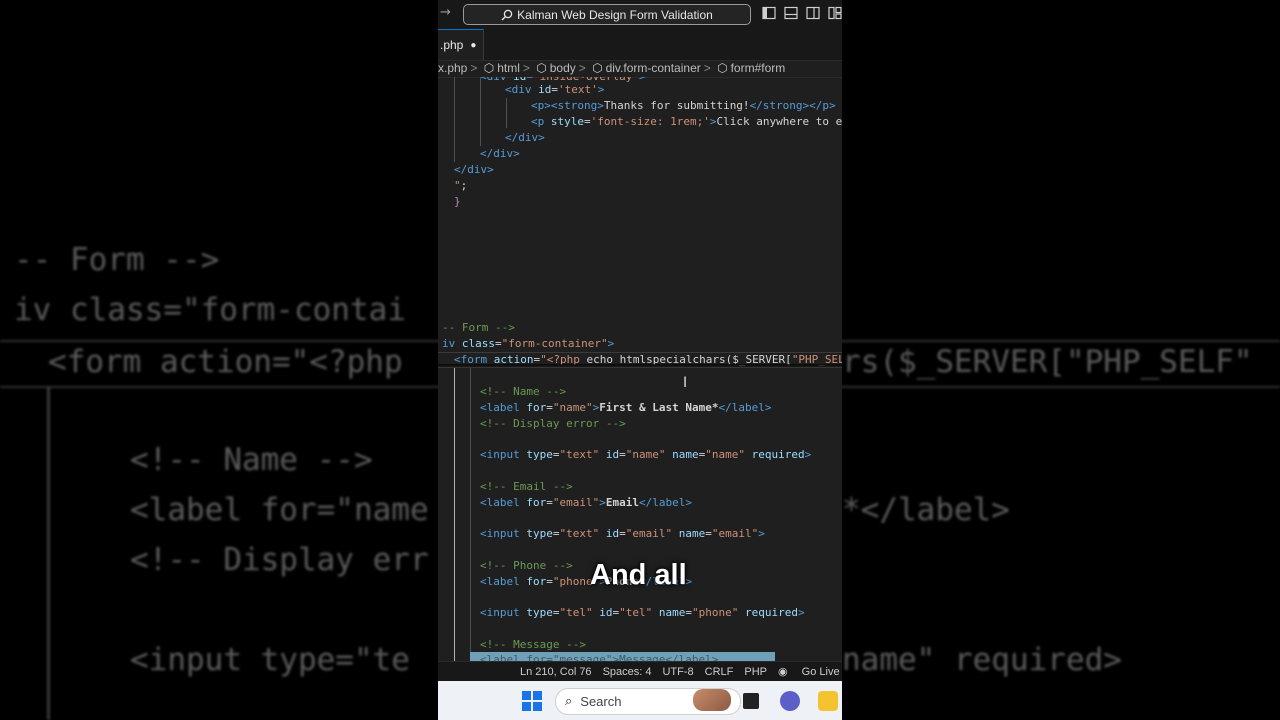  Describe the element at coordinates (791, 13) in the screenshot. I see `panel-bottom-icon` at that location.